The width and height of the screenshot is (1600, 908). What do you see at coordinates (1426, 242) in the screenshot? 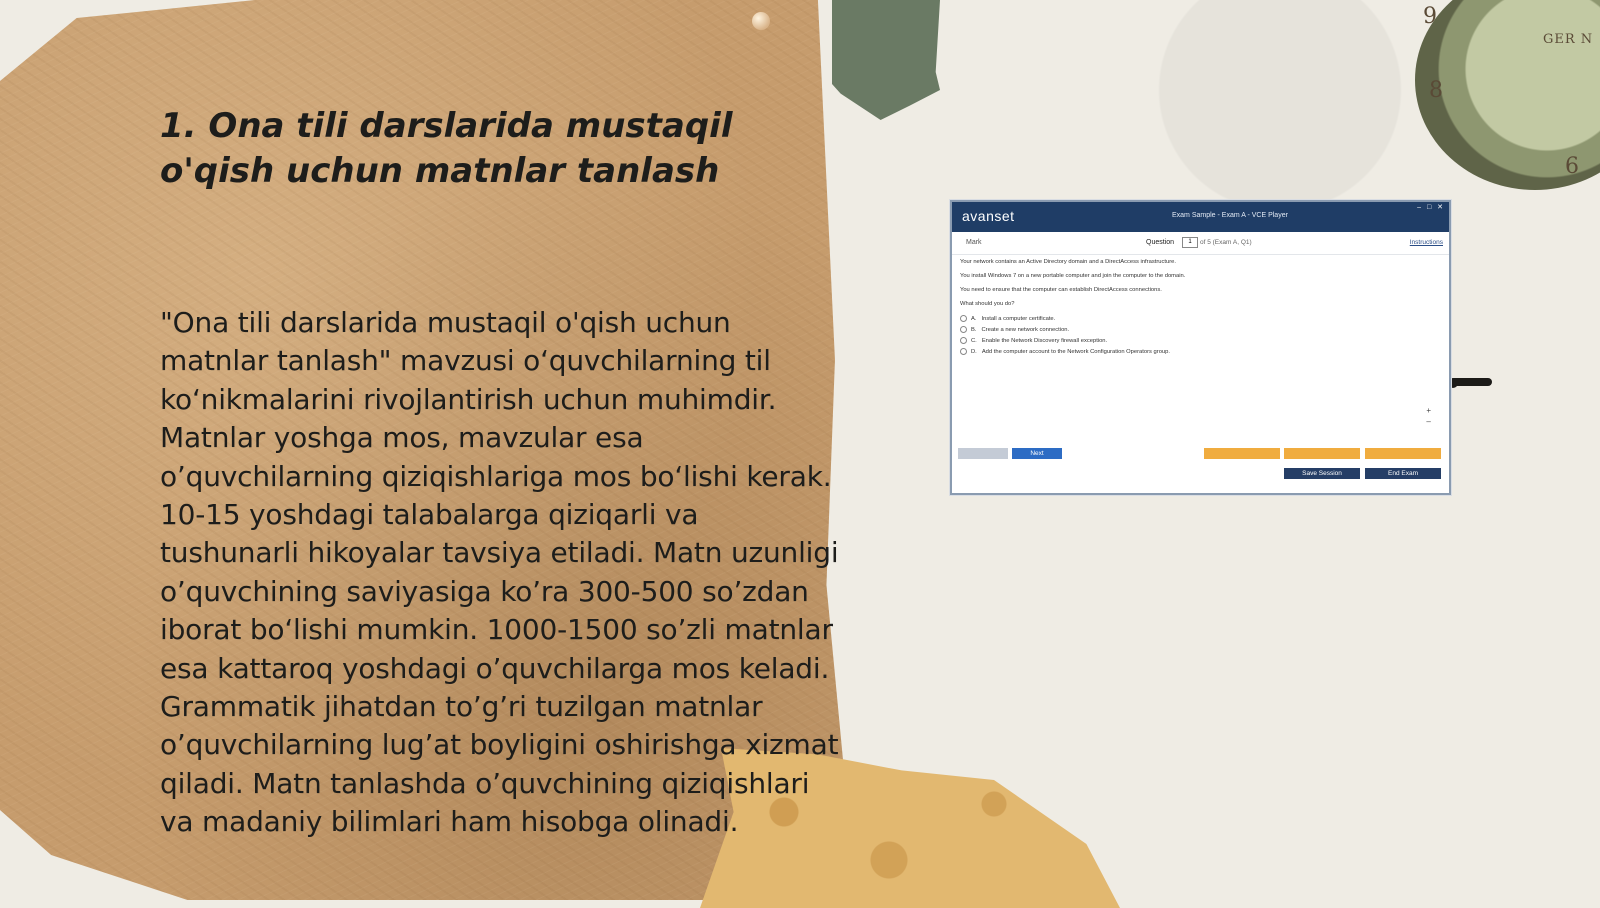
I see `instructions-link: Instructions` at bounding box center [1426, 242].